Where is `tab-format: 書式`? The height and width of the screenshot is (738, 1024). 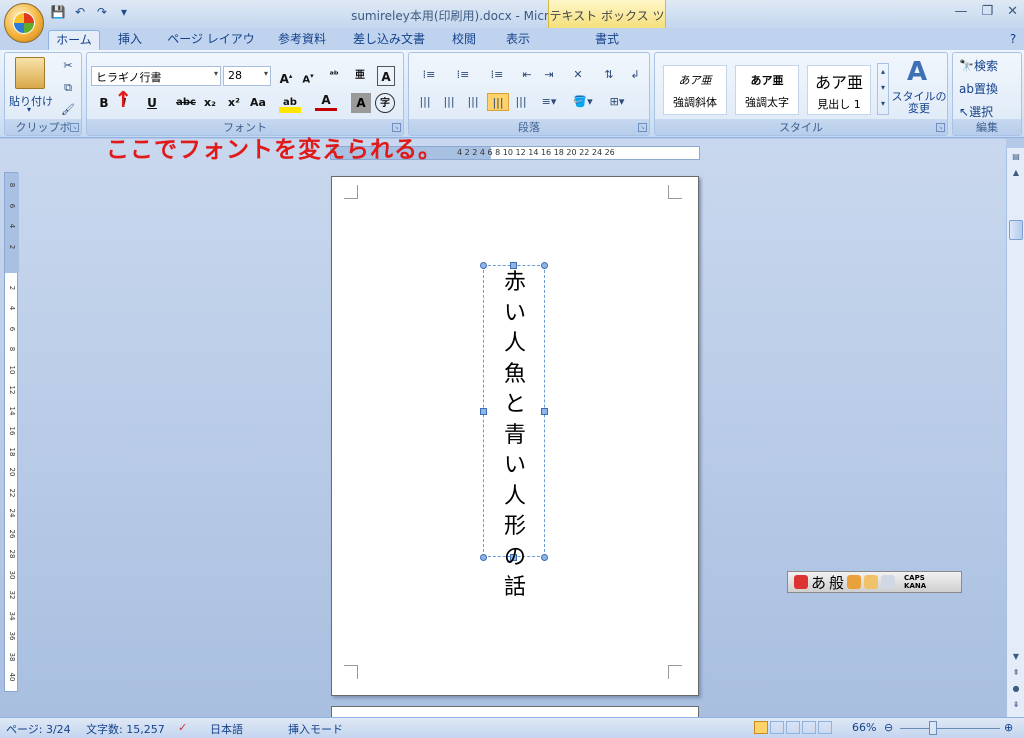 tab-format: 書式 is located at coordinates (607, 40).